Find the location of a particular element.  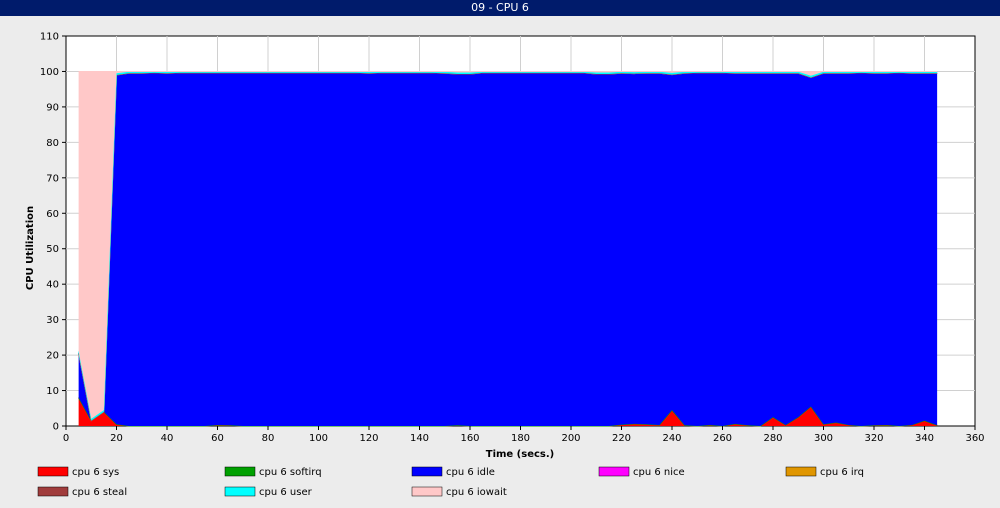

x-tick-label: 220 is located at coordinates (621, 438).